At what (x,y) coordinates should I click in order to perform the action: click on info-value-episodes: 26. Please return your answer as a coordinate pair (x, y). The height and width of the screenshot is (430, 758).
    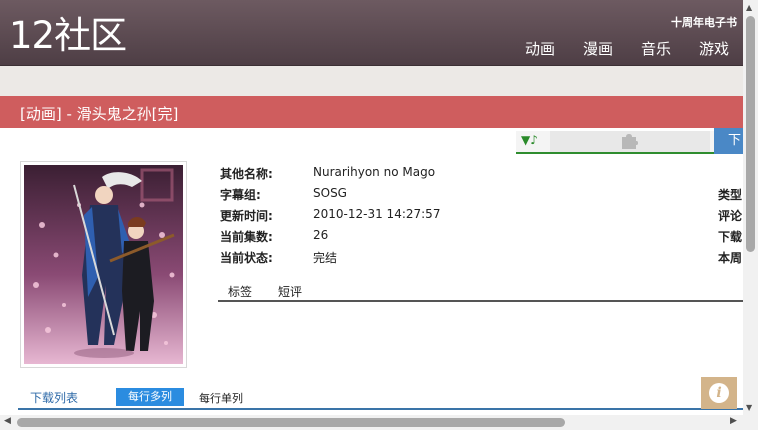
    Looking at the image, I should click on (321, 235).